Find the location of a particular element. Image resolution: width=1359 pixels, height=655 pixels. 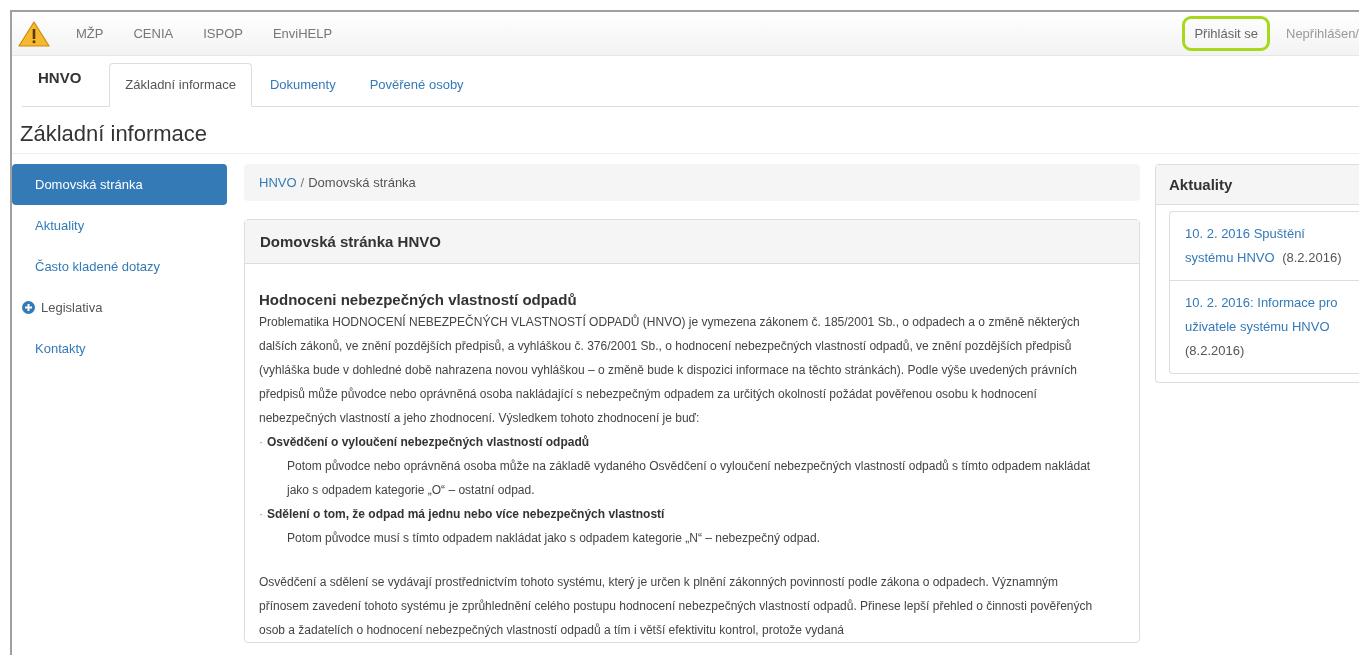

paragraph: Problematika HODNOCENÍ NEBEZPEČNÝCH VLASTNOSTÍ ODPADŮ (HNVO) je vymezena zákonem č. 185/2001 Sb., o odpadech a o změně některých dalších zákonů, ve znění pozdějších předpisů, a vyhláškou č. 376/2001 Sb., o hodnocení nebezpečných vlastností odpadů, ve znění pozdějších předpisů (vyhláška bude v dohledné době nahrazena novou vyhláškou – o změně bude k dispozici informace na těchto stránkách). Podle výše uvedených právních předpisů může původce nebo oprávněná osoba nakládající s nebezpečným odpadem za určitých okolností požádat pověřenou osobu k hodnocení nebezpečných vlastností a jeho zhodnocení. Výsledkem tohoto zhodnocení je buď: is located at coordinates (670, 370).